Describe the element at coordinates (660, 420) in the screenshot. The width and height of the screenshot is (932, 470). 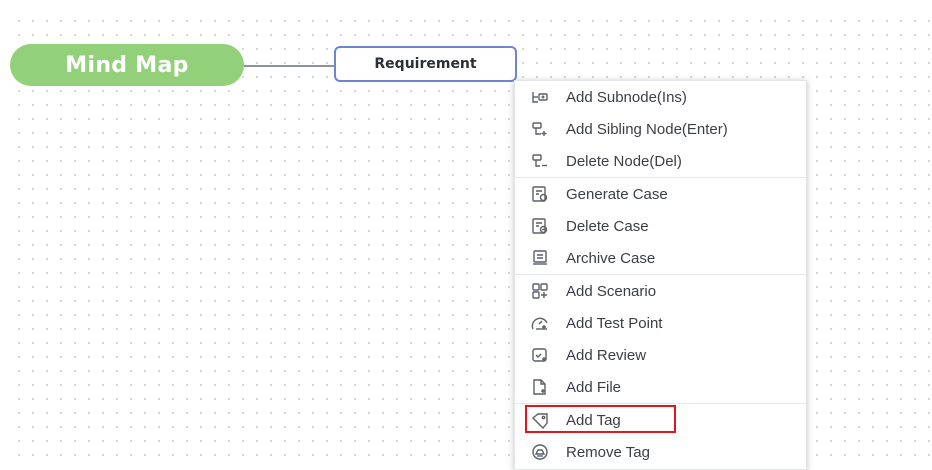
I see `menu-item-add-tag: Add Tag` at that location.